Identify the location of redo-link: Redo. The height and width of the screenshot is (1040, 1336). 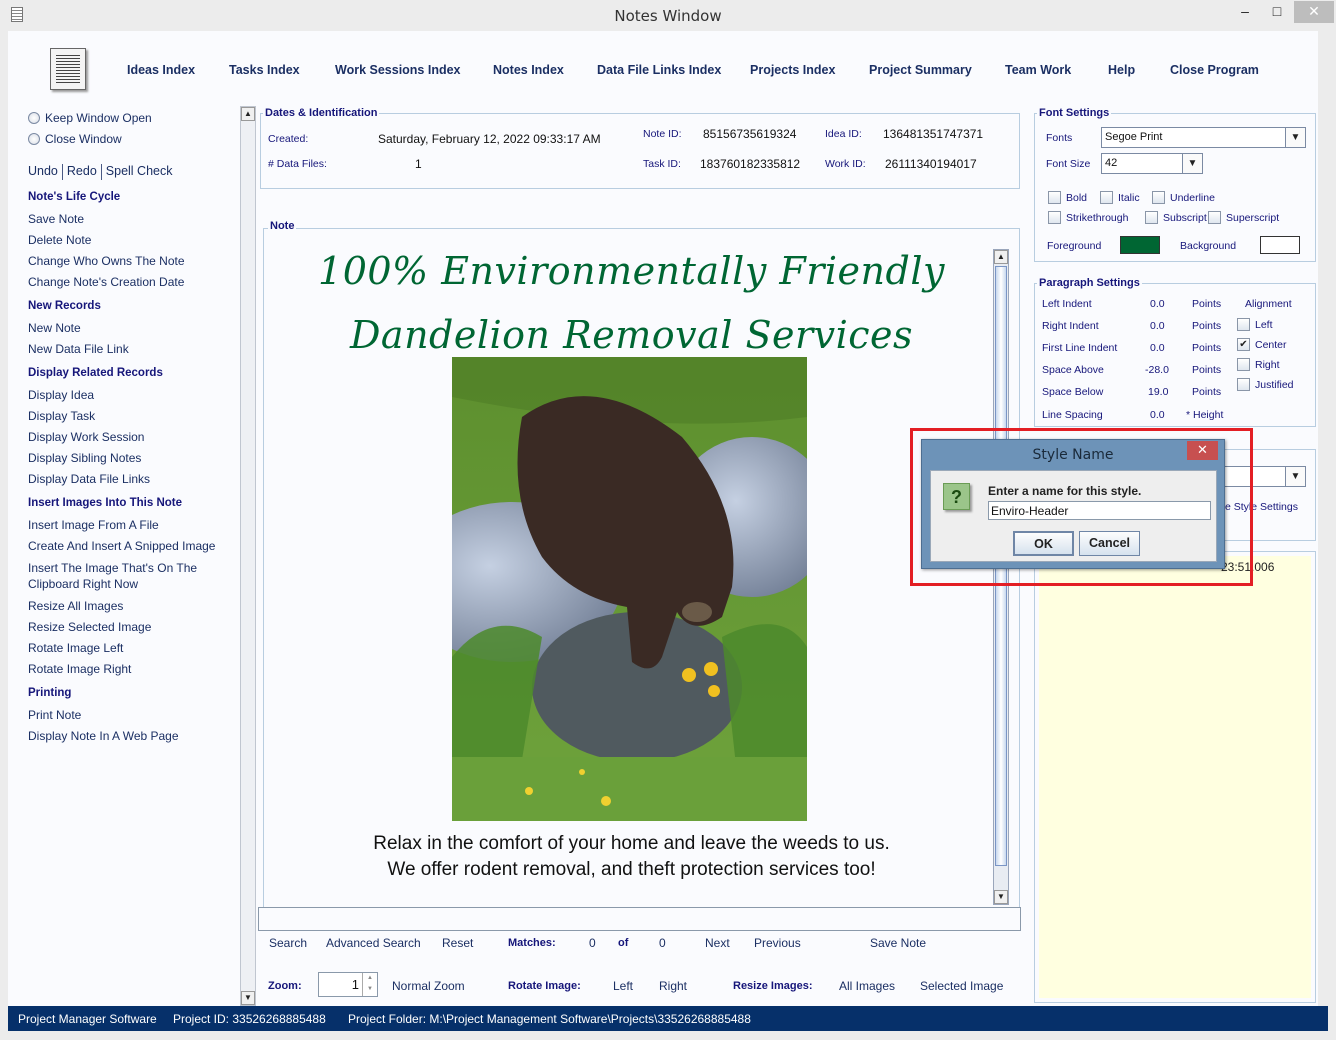
(82, 172).